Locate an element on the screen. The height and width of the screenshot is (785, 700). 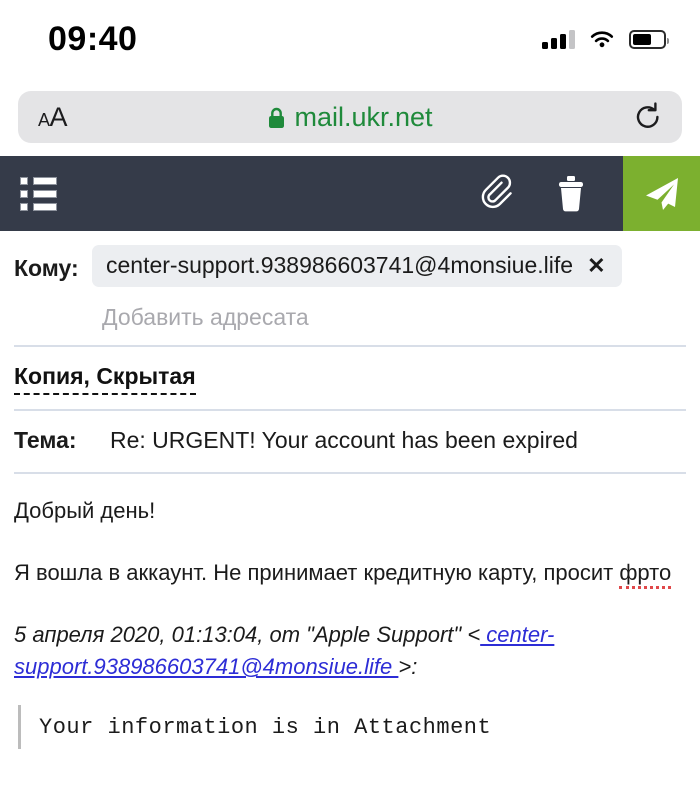
quoted-message-block: Your information is in Attachment is located at coordinates (352, 727).